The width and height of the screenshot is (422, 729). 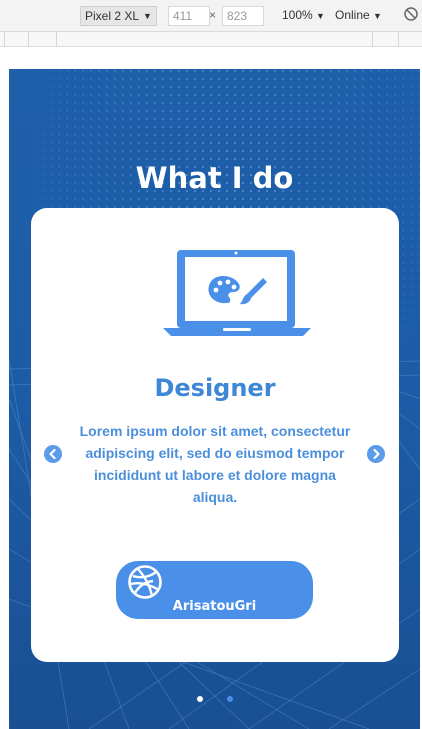 I want to click on chevron-right-icon, so click(x=376, y=454).